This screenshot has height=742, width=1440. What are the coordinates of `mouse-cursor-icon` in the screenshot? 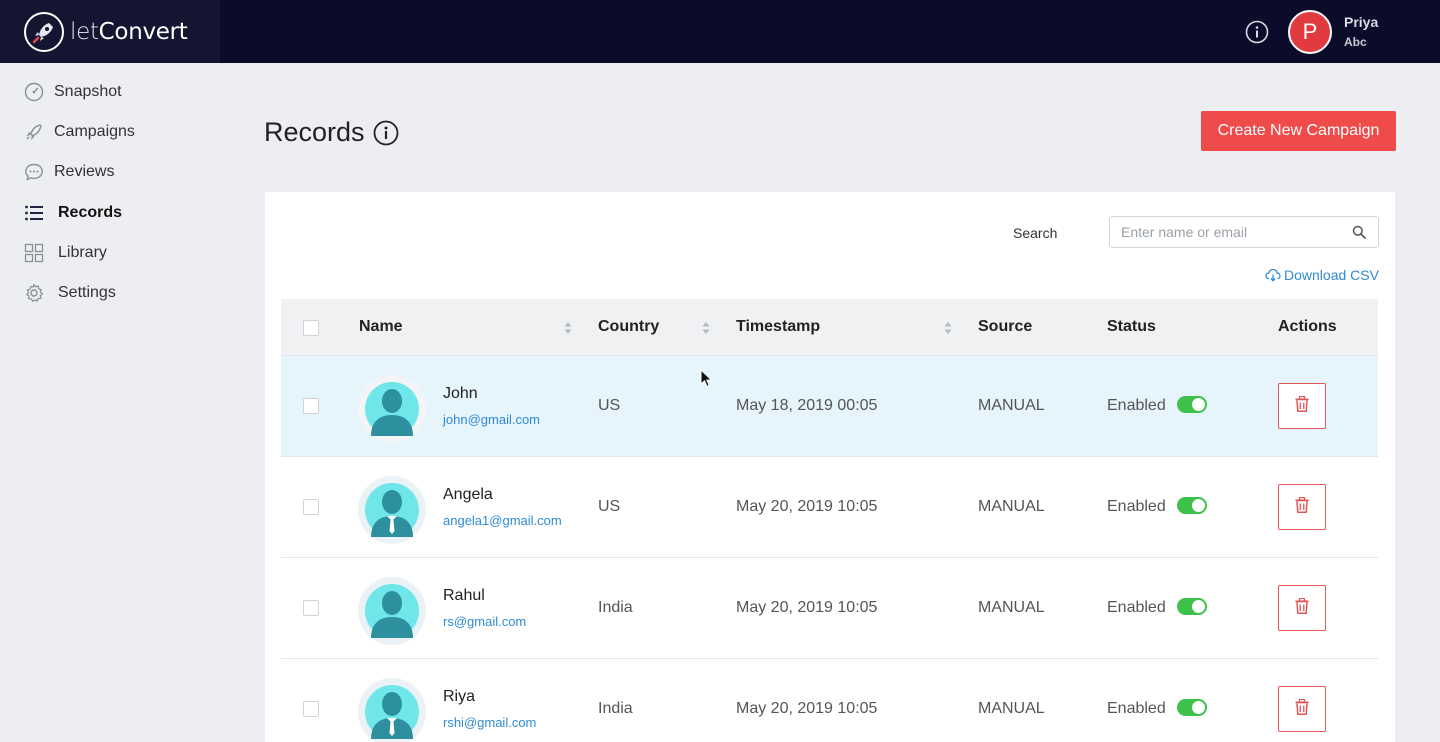 It's located at (707, 378).